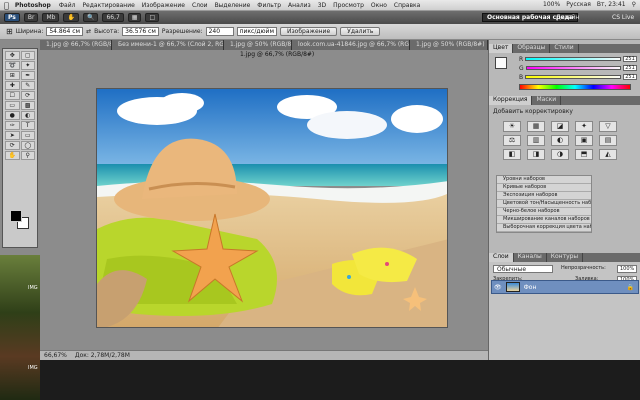  What do you see at coordinates (71, 17) in the screenshot?
I see `hand-icon: ✋` at bounding box center [71, 17].